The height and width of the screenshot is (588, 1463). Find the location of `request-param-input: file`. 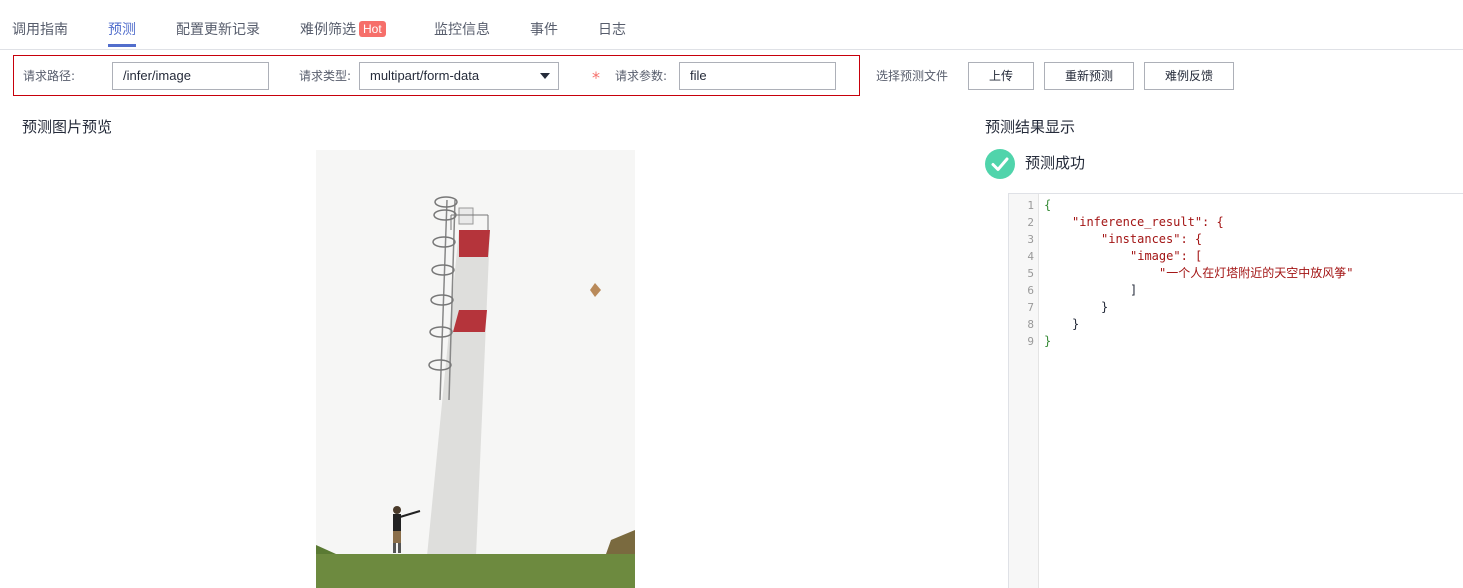

request-param-input: file is located at coordinates (757, 76).